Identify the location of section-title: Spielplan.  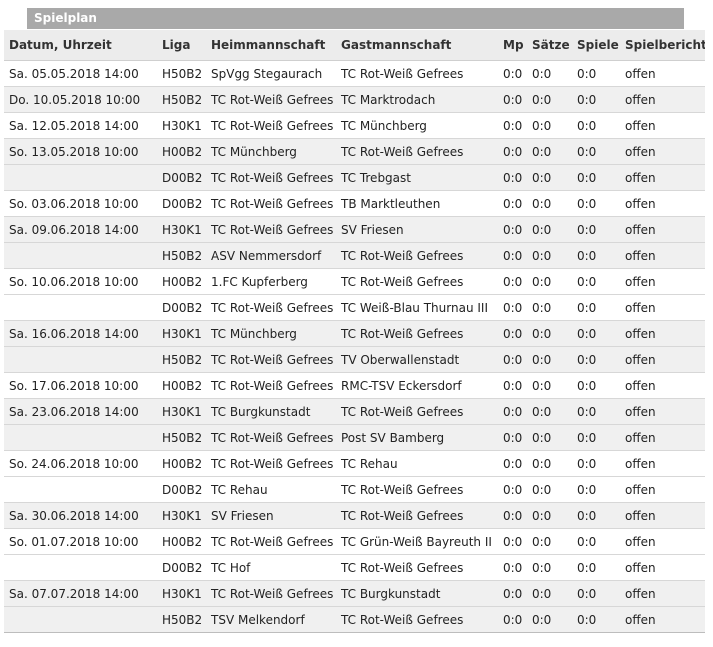
(65, 18).